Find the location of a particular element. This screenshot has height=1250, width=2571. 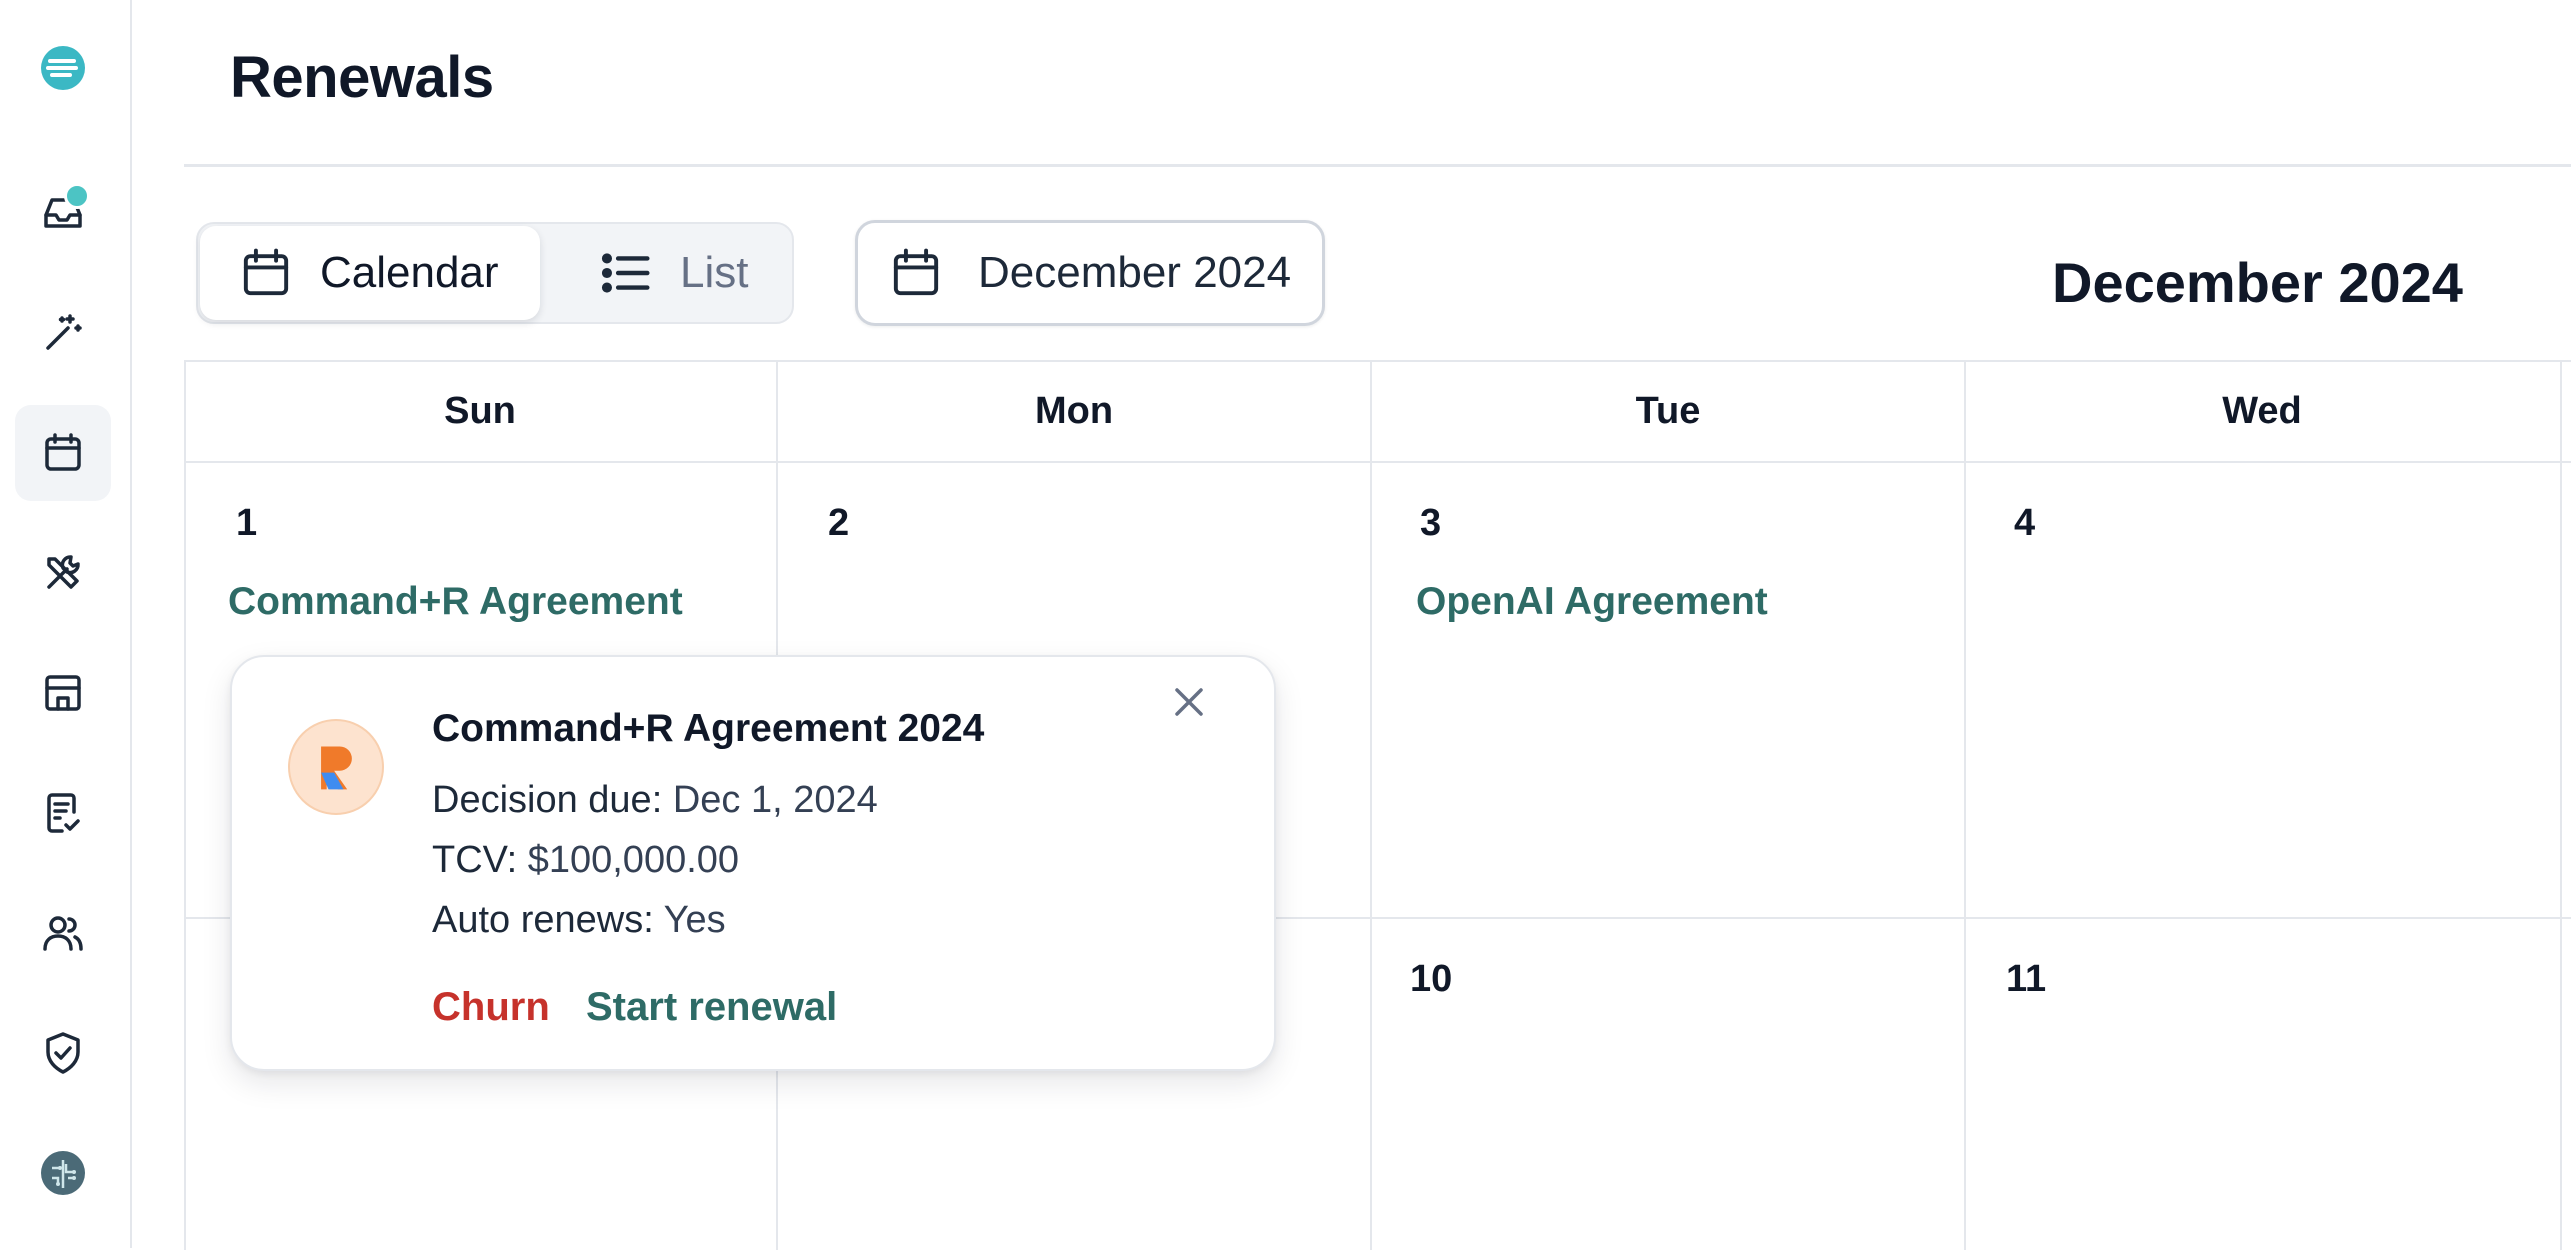

calendar-view-label: Calendar is located at coordinates (409, 272).